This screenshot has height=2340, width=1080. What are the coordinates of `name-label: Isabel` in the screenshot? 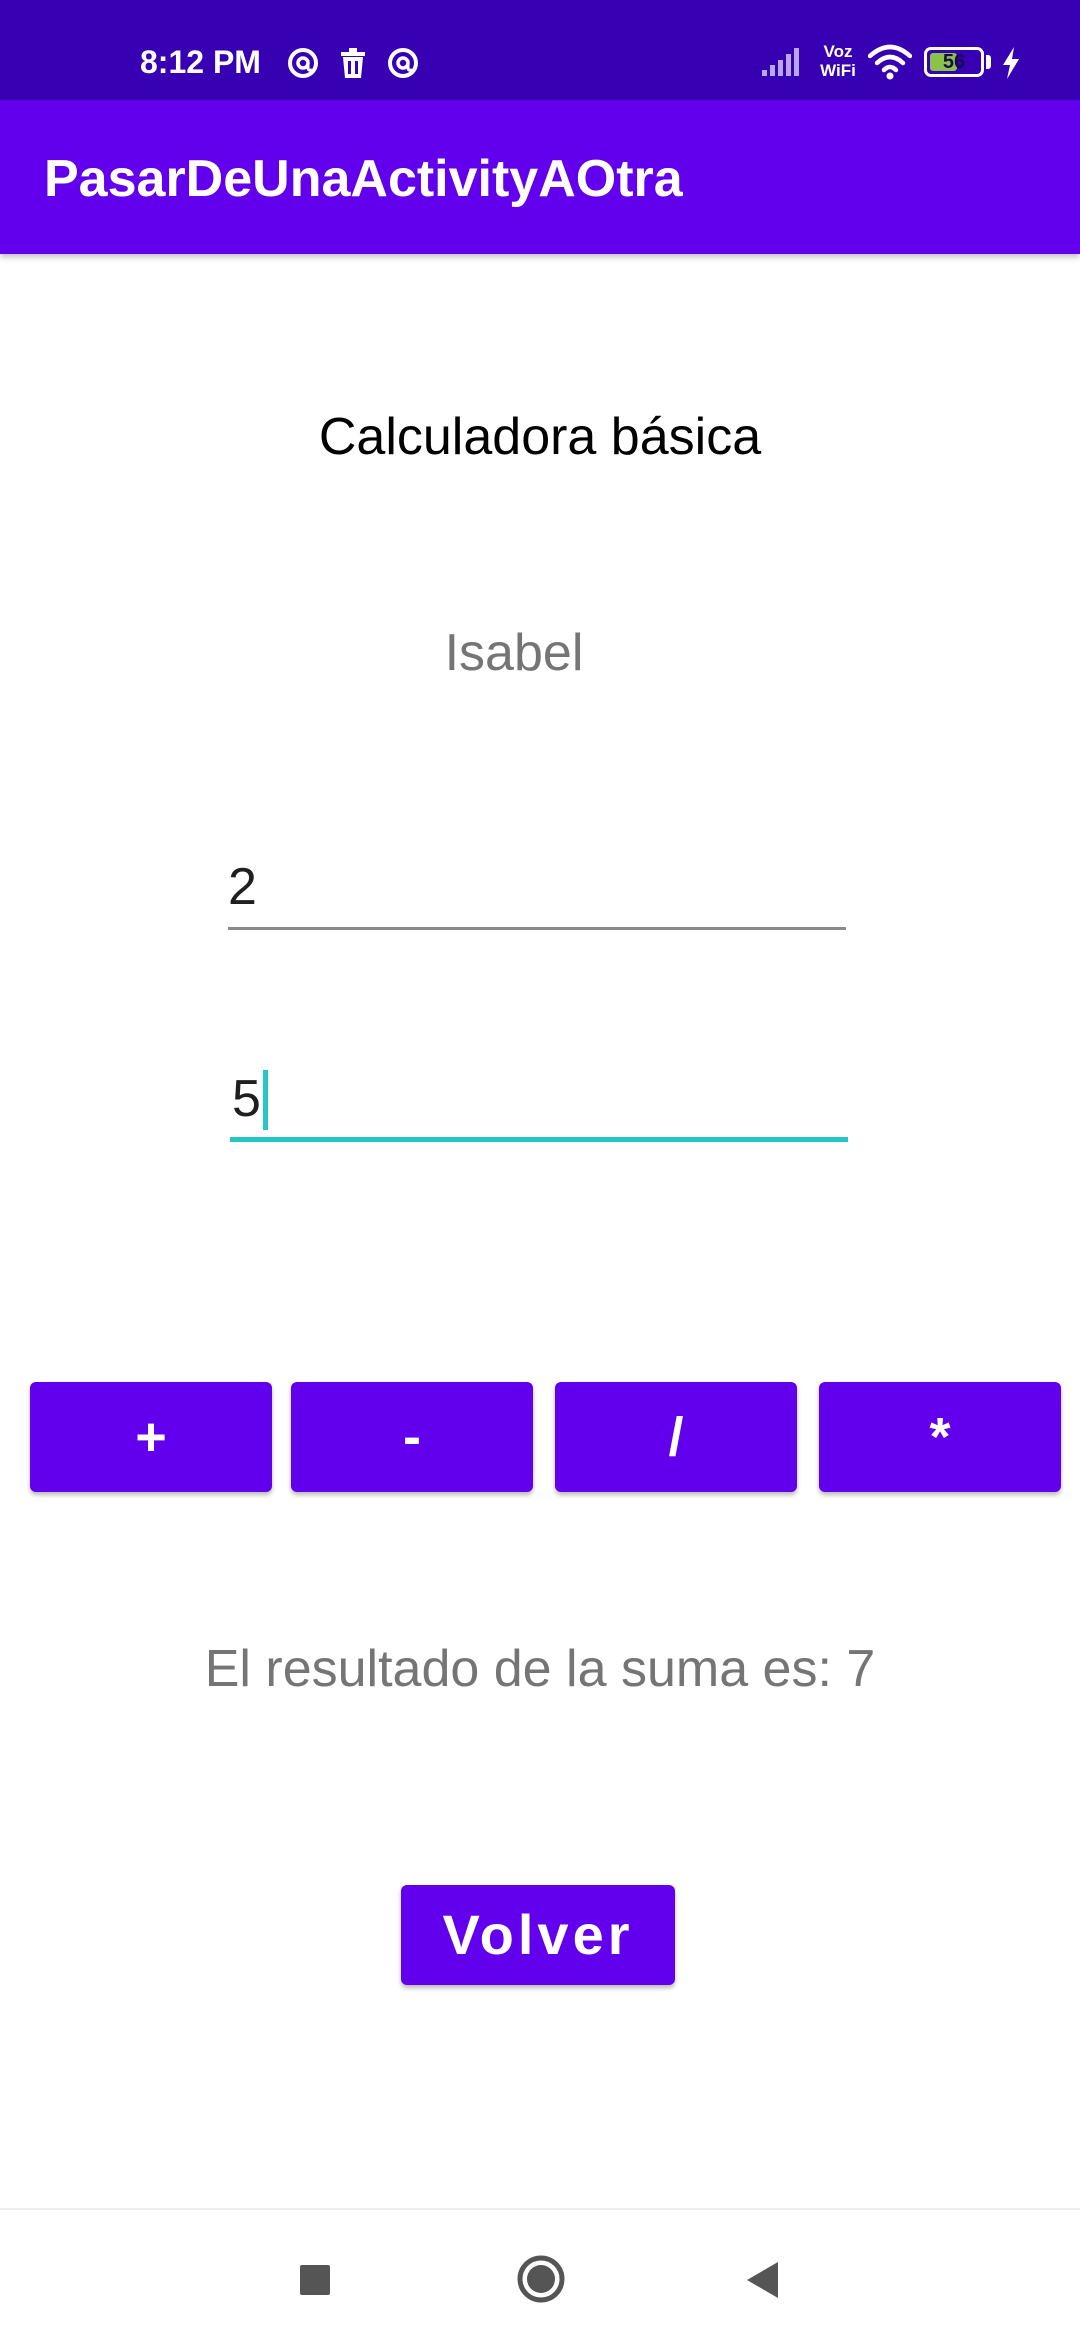 It's located at (514, 653).